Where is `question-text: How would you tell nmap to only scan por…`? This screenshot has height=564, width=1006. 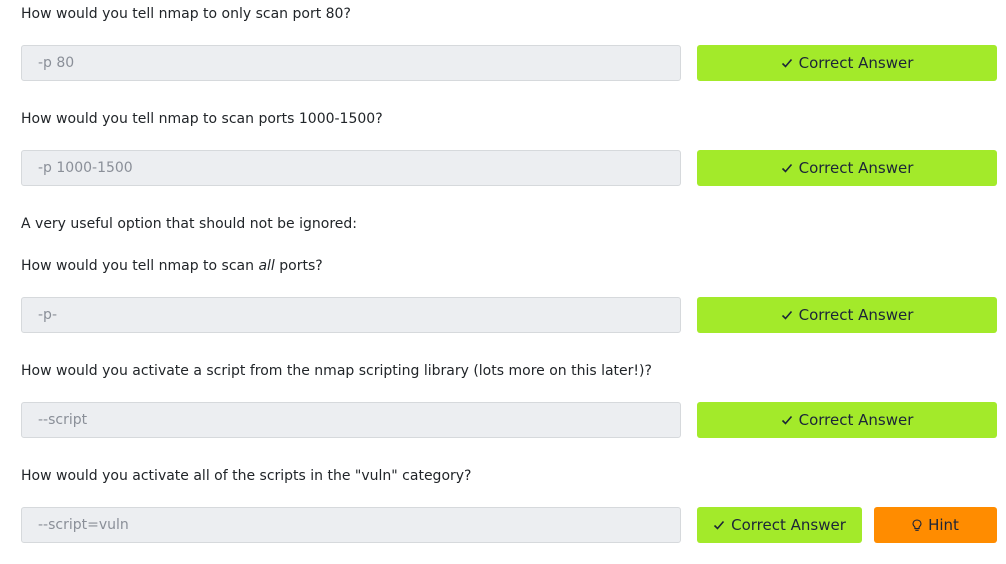 question-text: How would you tell nmap to only scan por… is located at coordinates (186, 14).